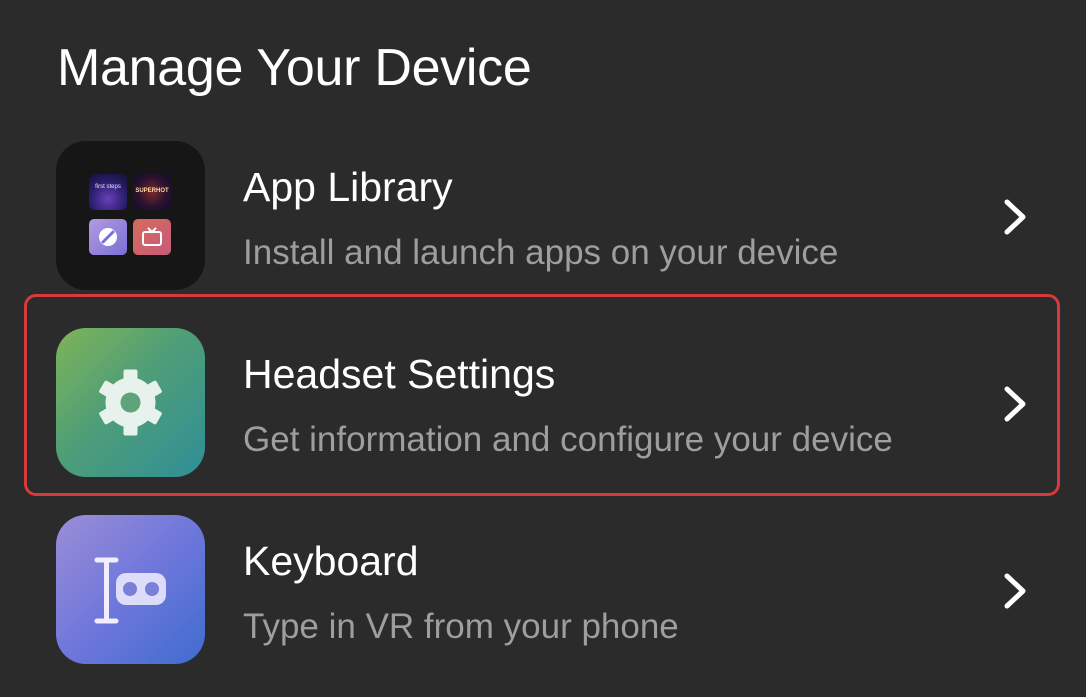  What do you see at coordinates (461, 626) in the screenshot?
I see `menu-item-subtitle: Type in VR from your phone` at bounding box center [461, 626].